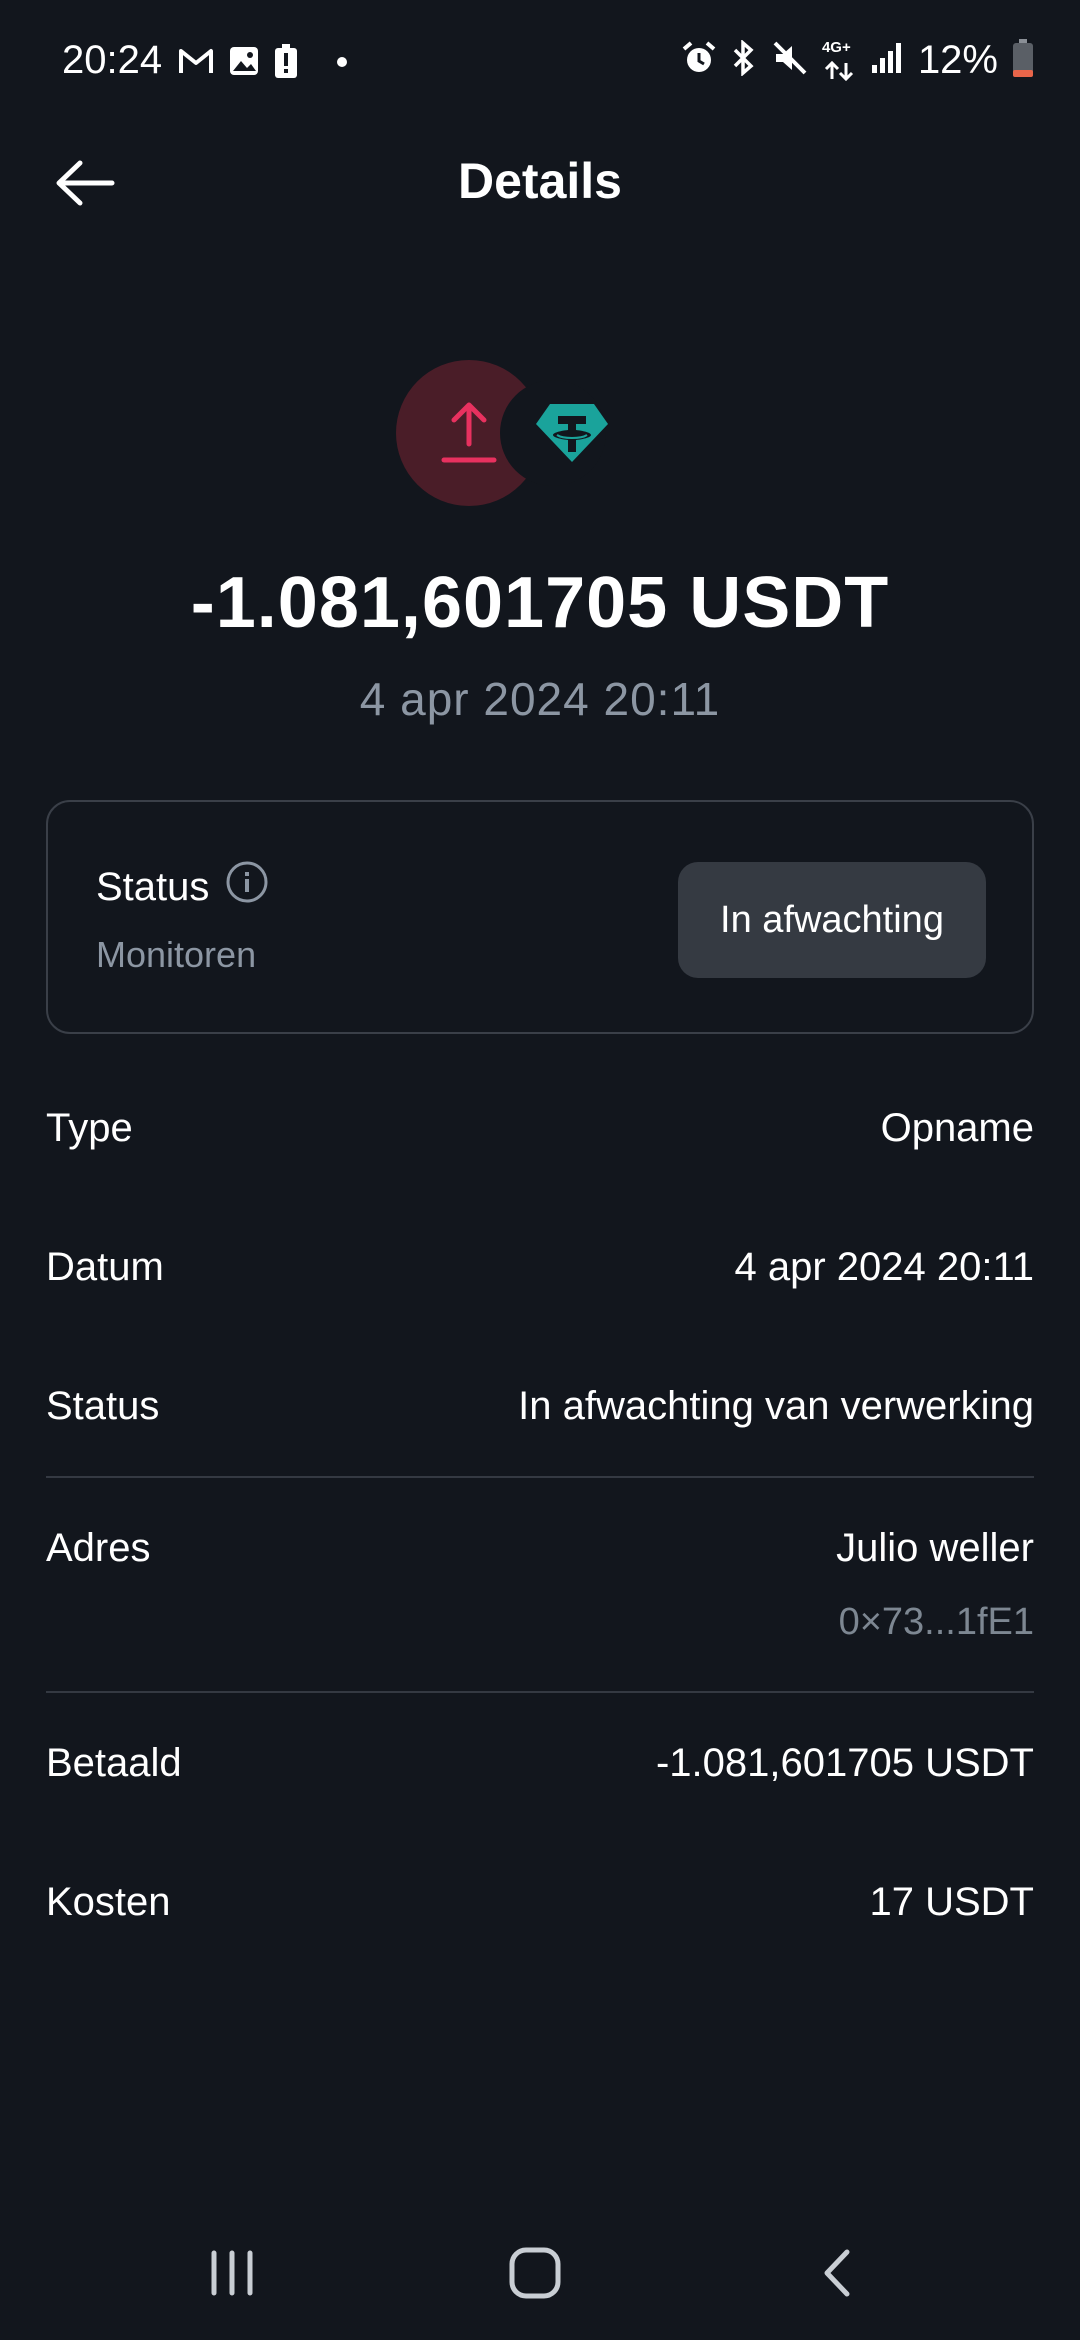 The height and width of the screenshot is (2340, 1080). I want to click on page-title: Details, so click(540, 181).